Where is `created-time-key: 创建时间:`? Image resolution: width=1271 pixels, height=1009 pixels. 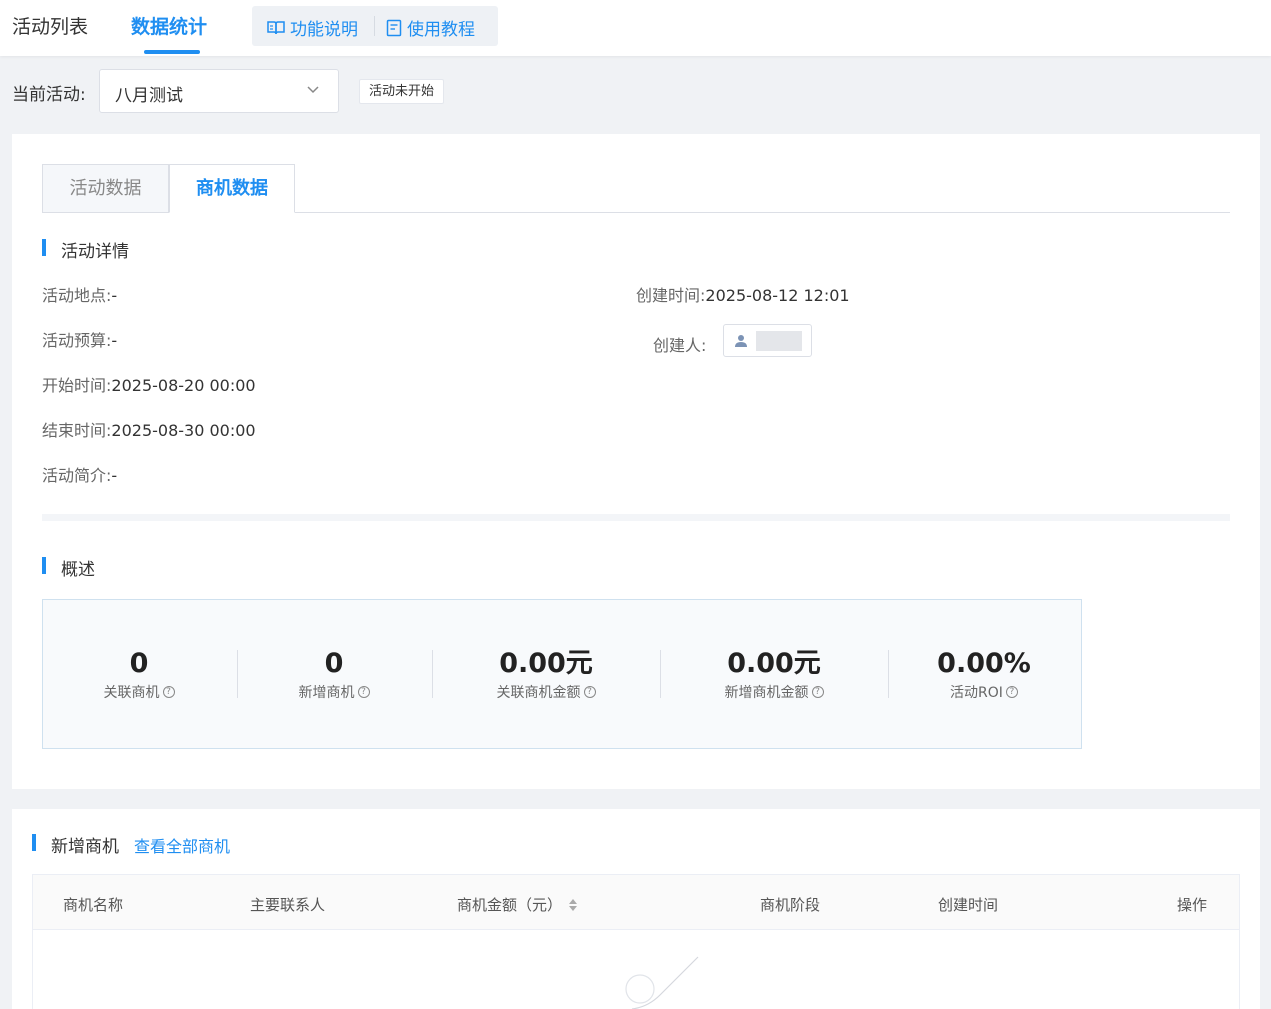 created-time-key: 创建时间: is located at coordinates (671, 295).